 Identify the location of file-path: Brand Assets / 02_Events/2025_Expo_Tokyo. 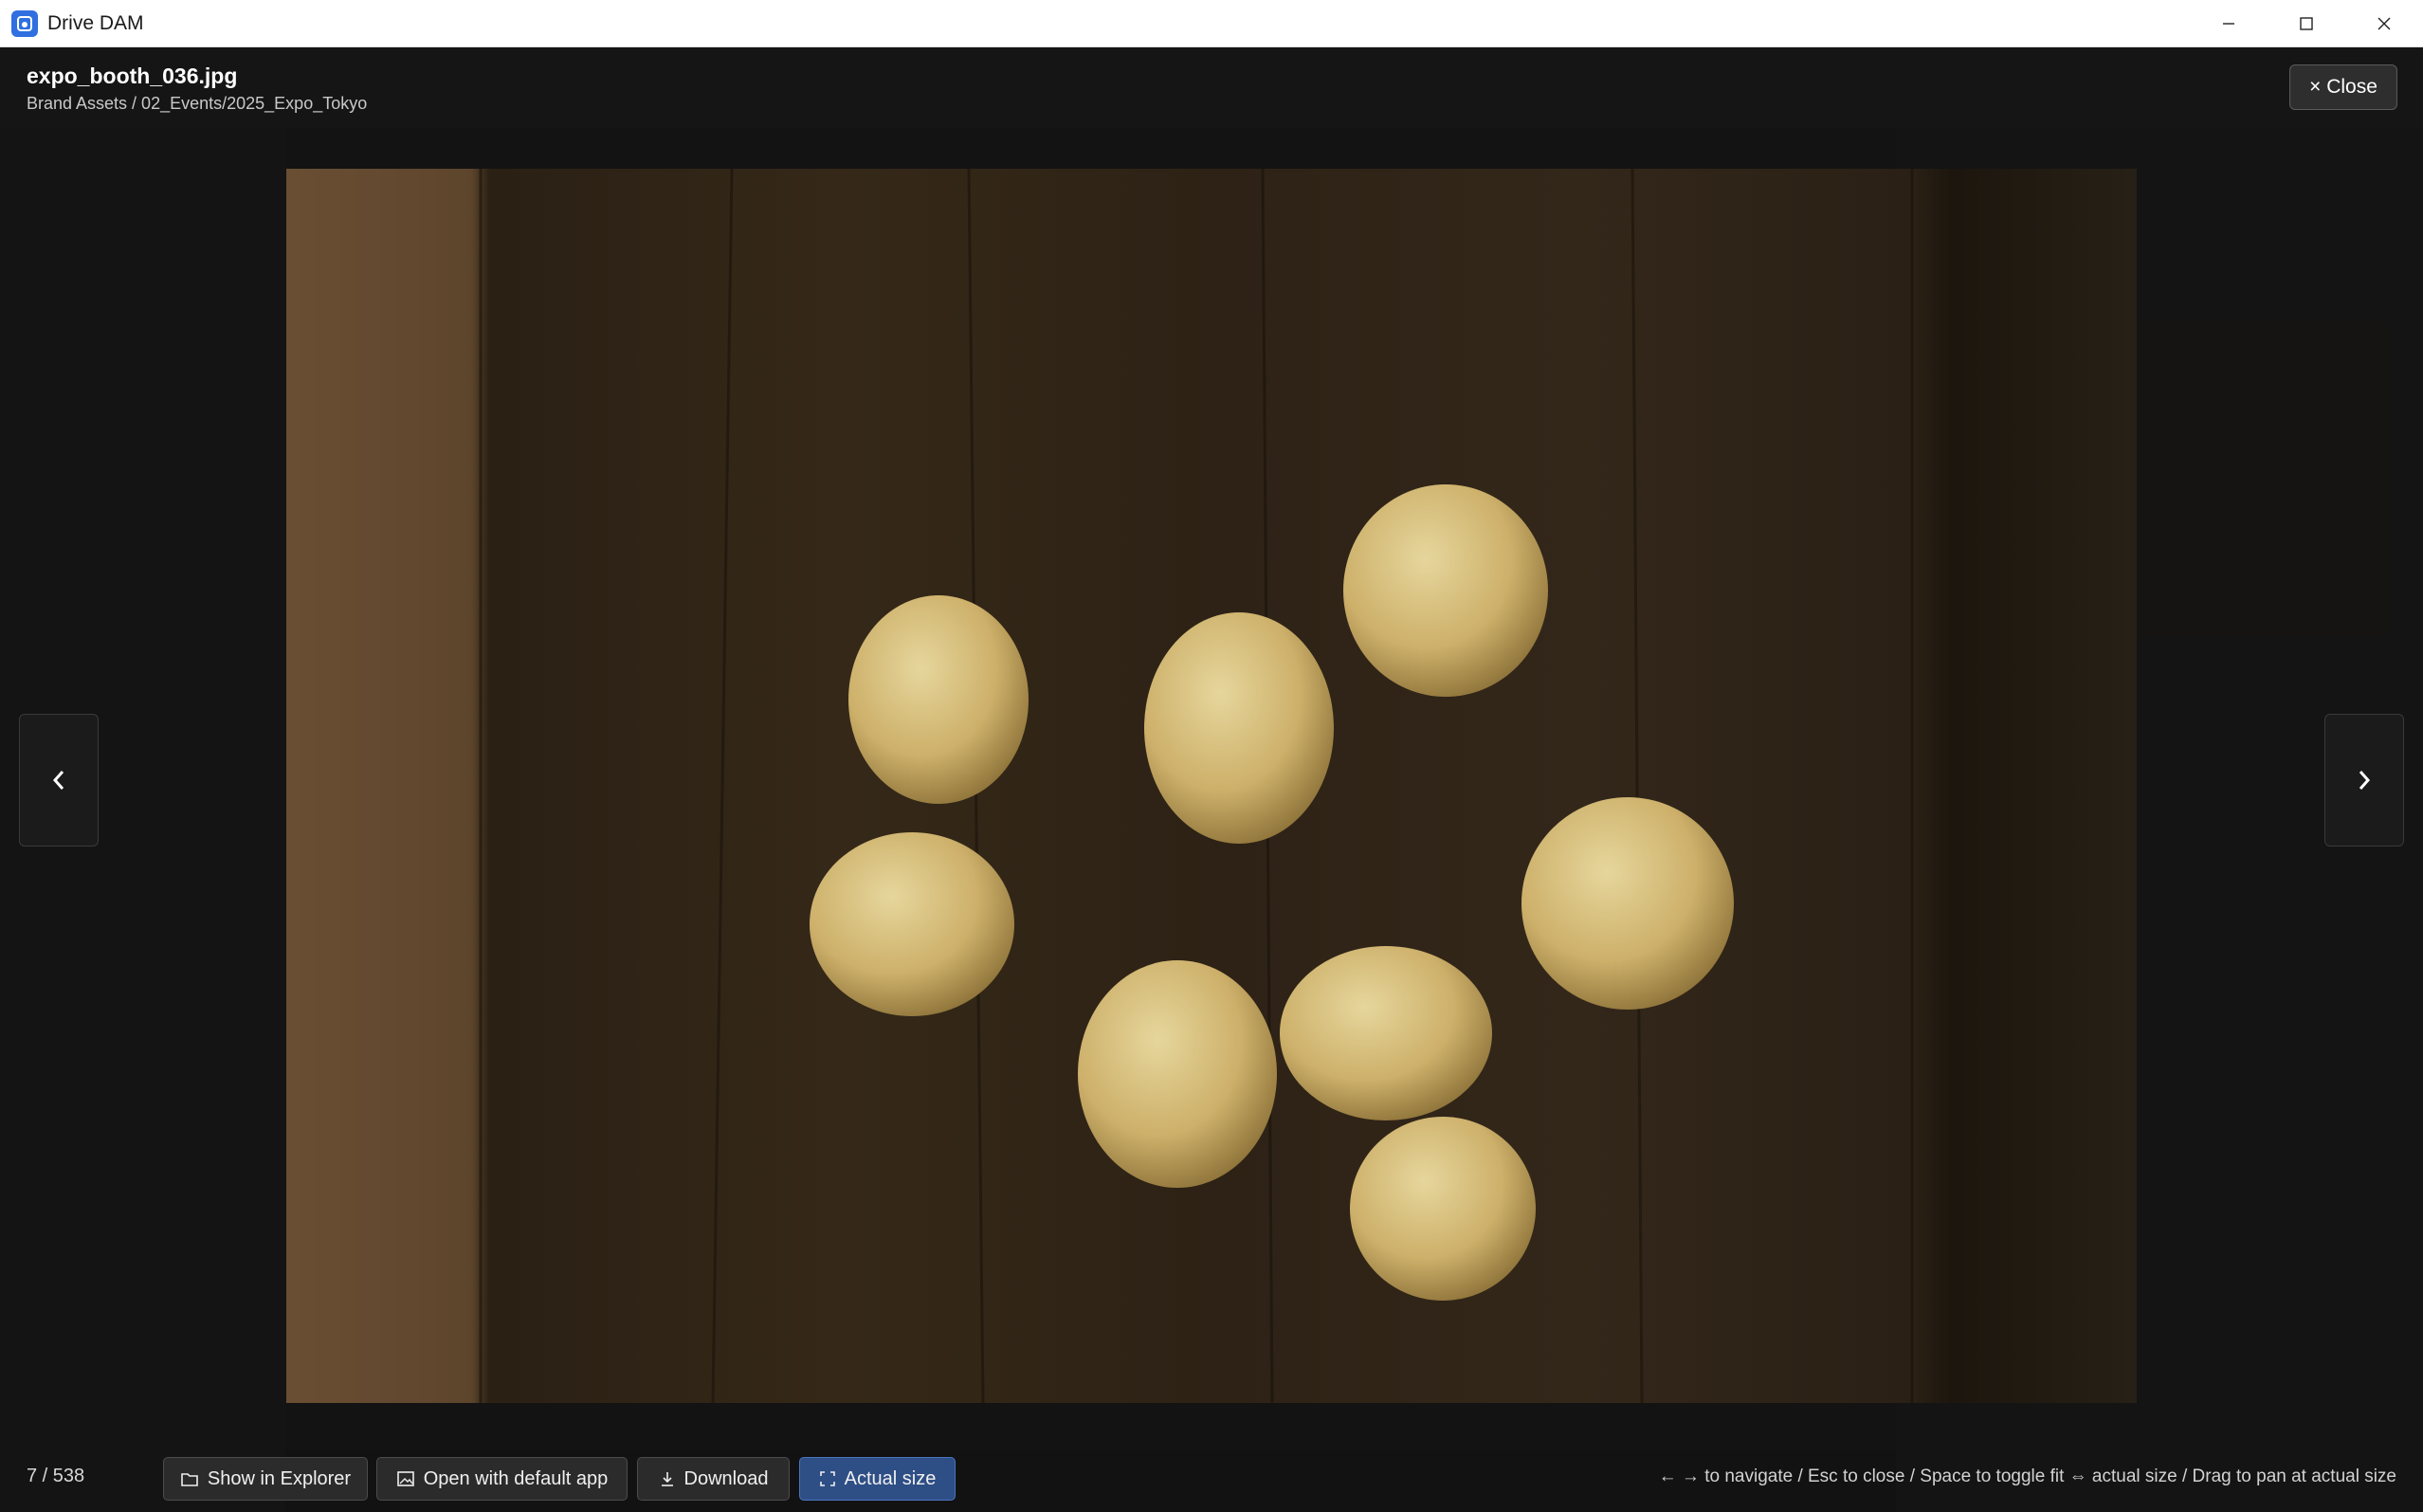
(198, 104).